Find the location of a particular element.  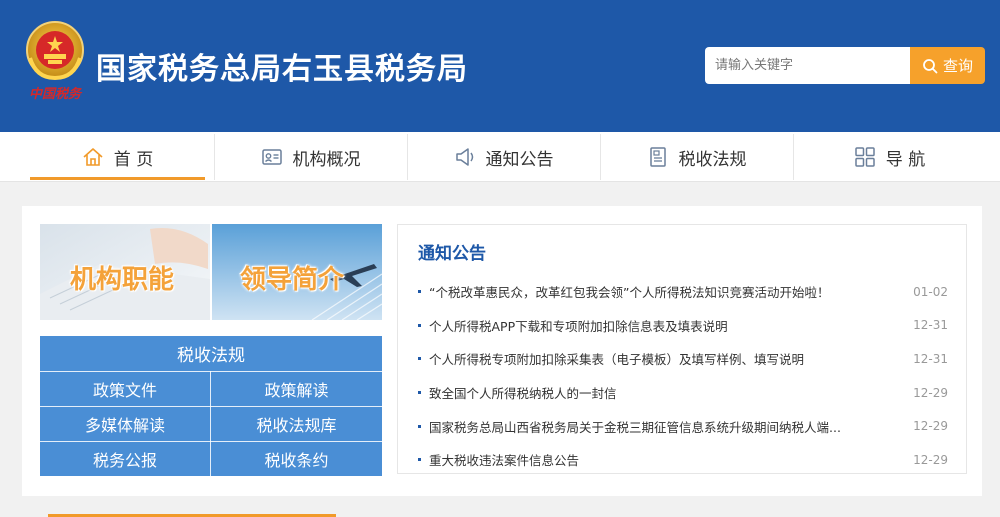

nav-item-label: 通知公告 is located at coordinates (519, 159).